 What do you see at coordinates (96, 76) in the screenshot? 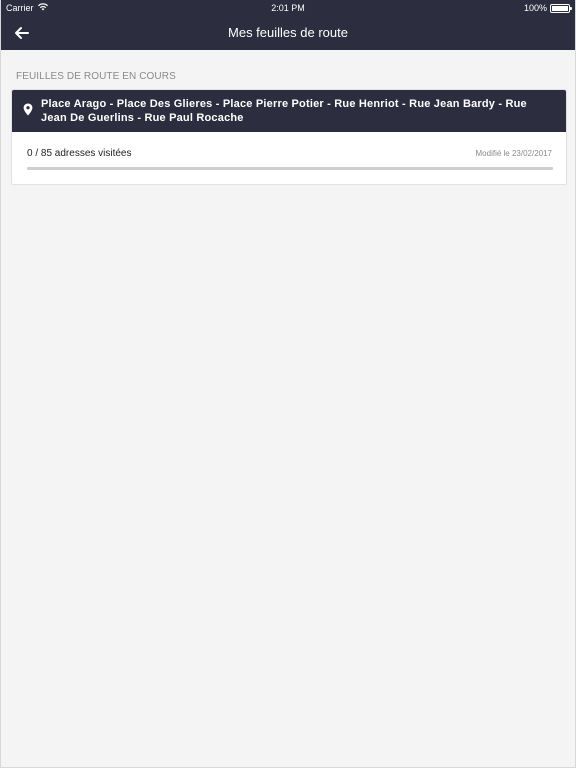
I see `section-header: FEUILLES DE ROUTE EN COURS` at bounding box center [96, 76].